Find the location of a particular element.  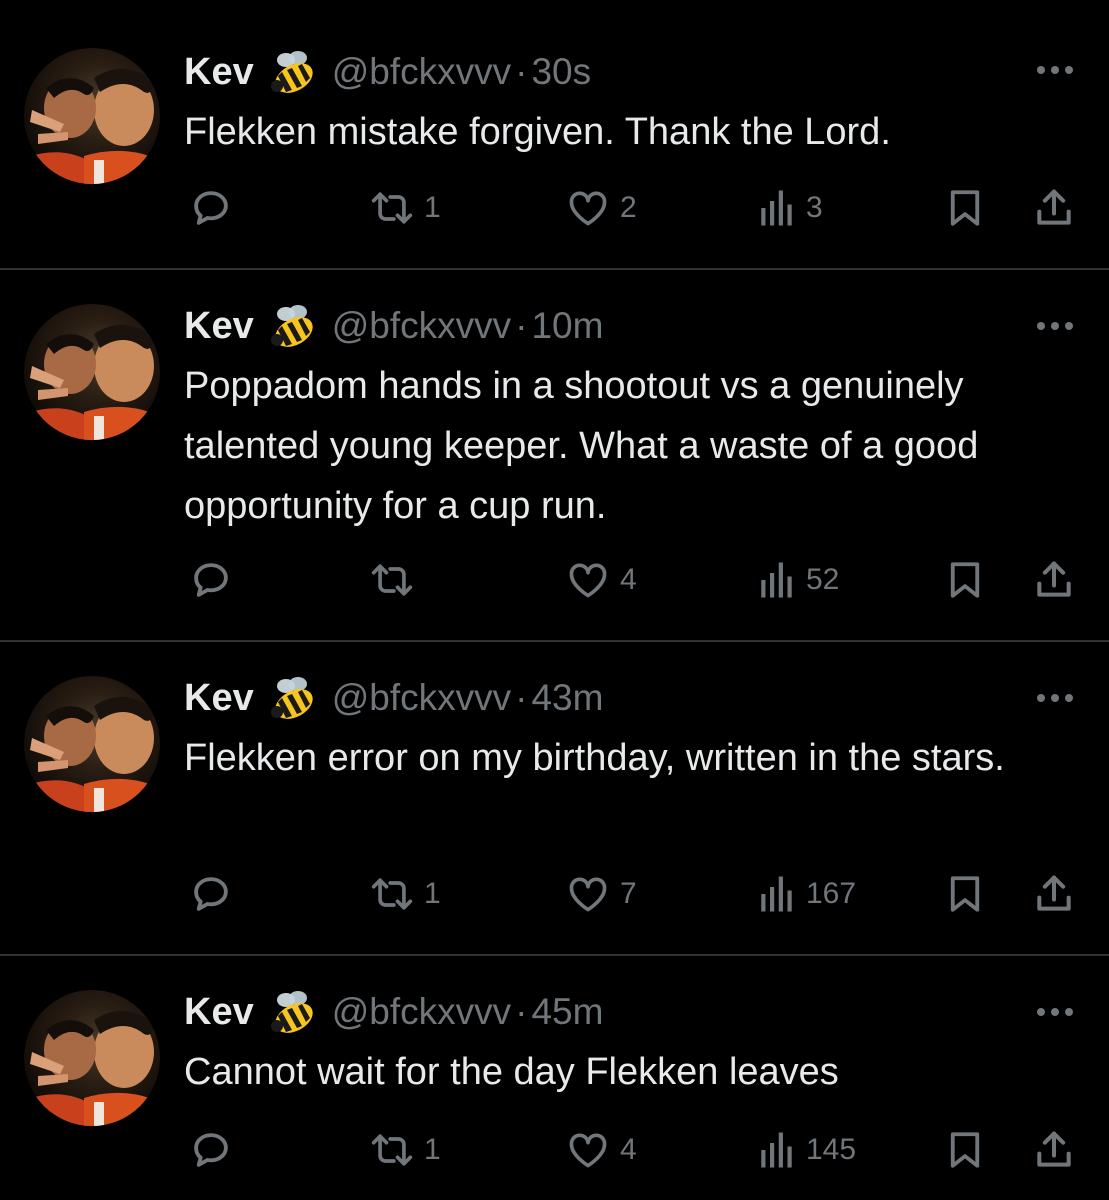

tweet-header: Kev @bfckxvvv · 10m is located at coordinates (393, 326).